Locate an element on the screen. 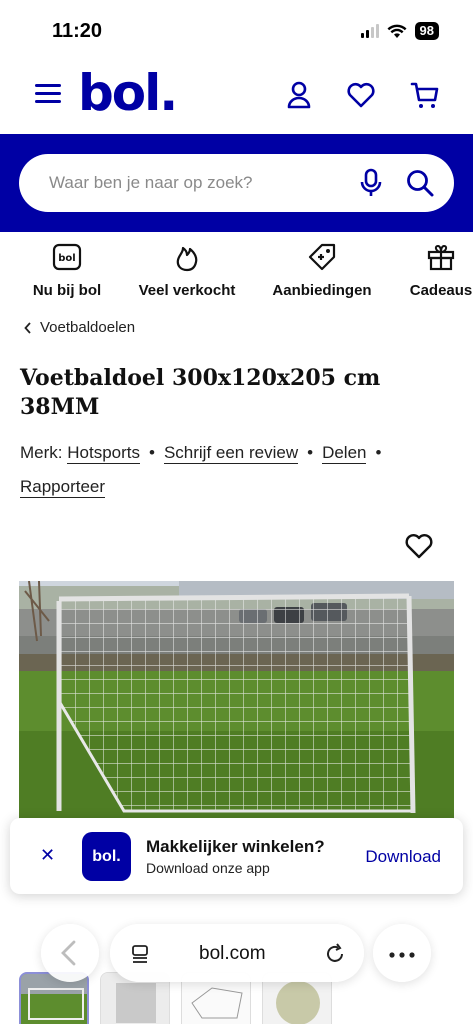 This screenshot has width=473, height=1024. banner-subtitle: Download onze app is located at coordinates (208, 868).